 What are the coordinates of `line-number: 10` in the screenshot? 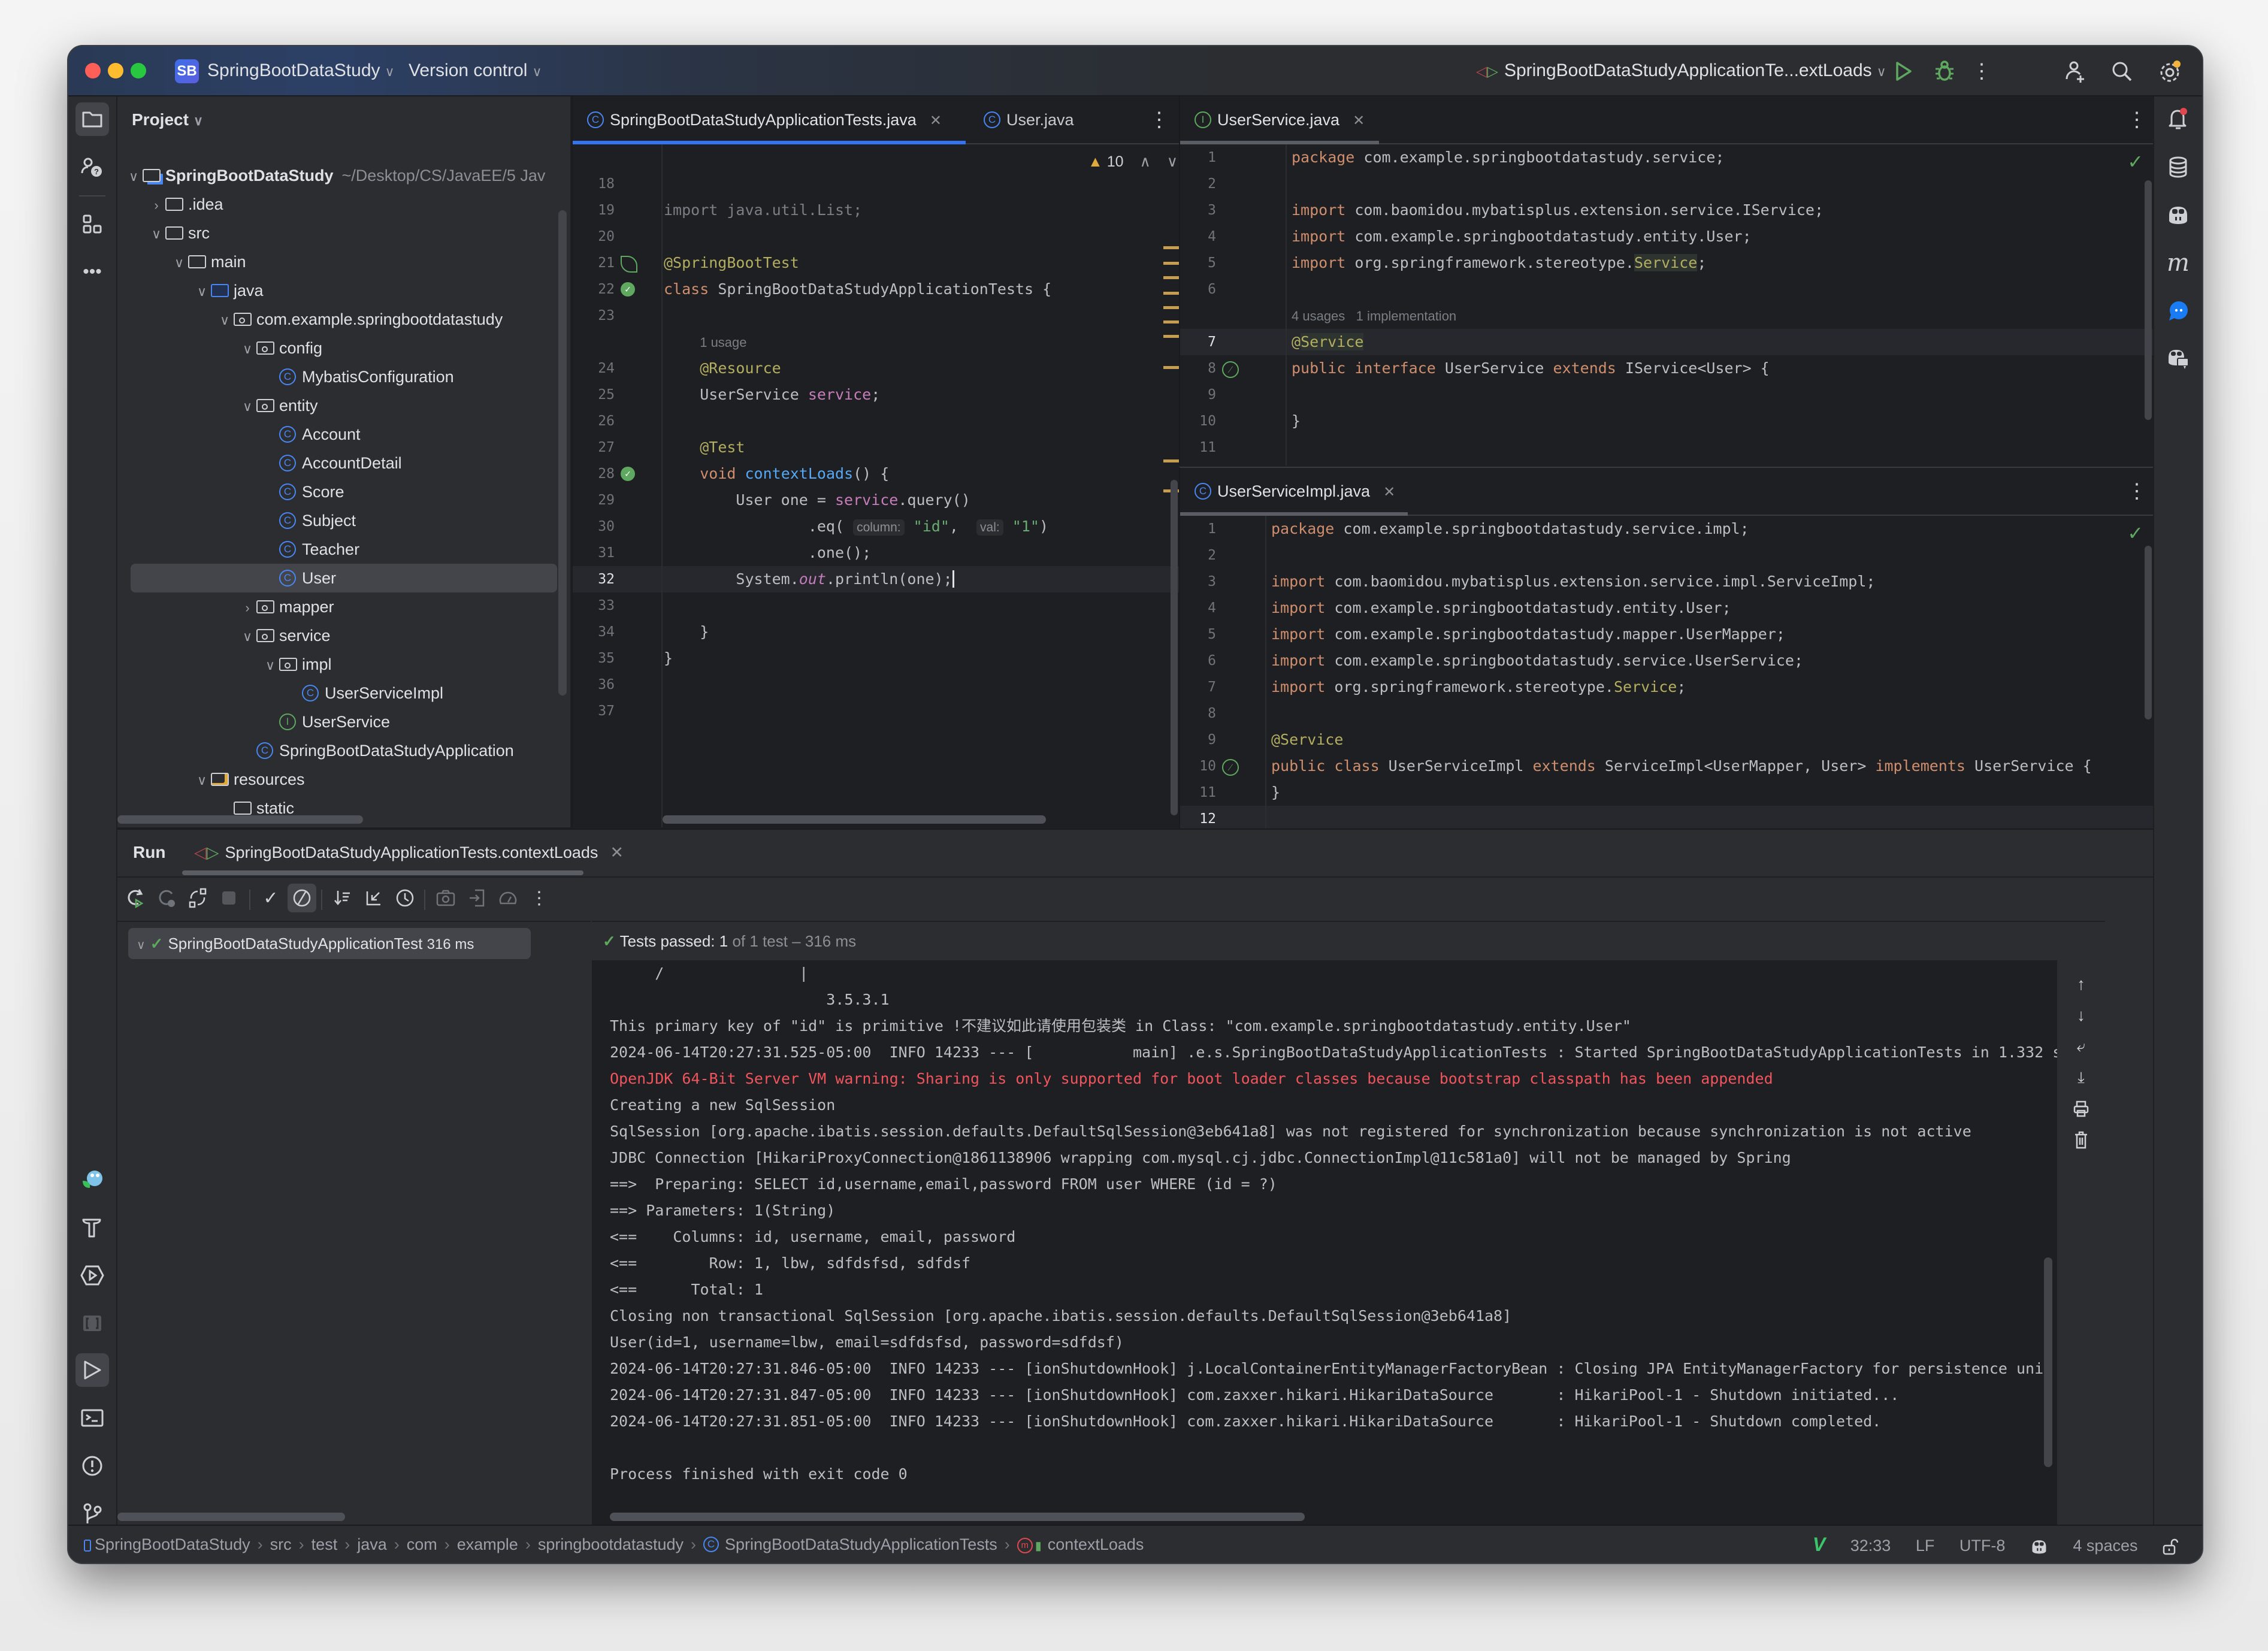 It's located at (1198, 766).